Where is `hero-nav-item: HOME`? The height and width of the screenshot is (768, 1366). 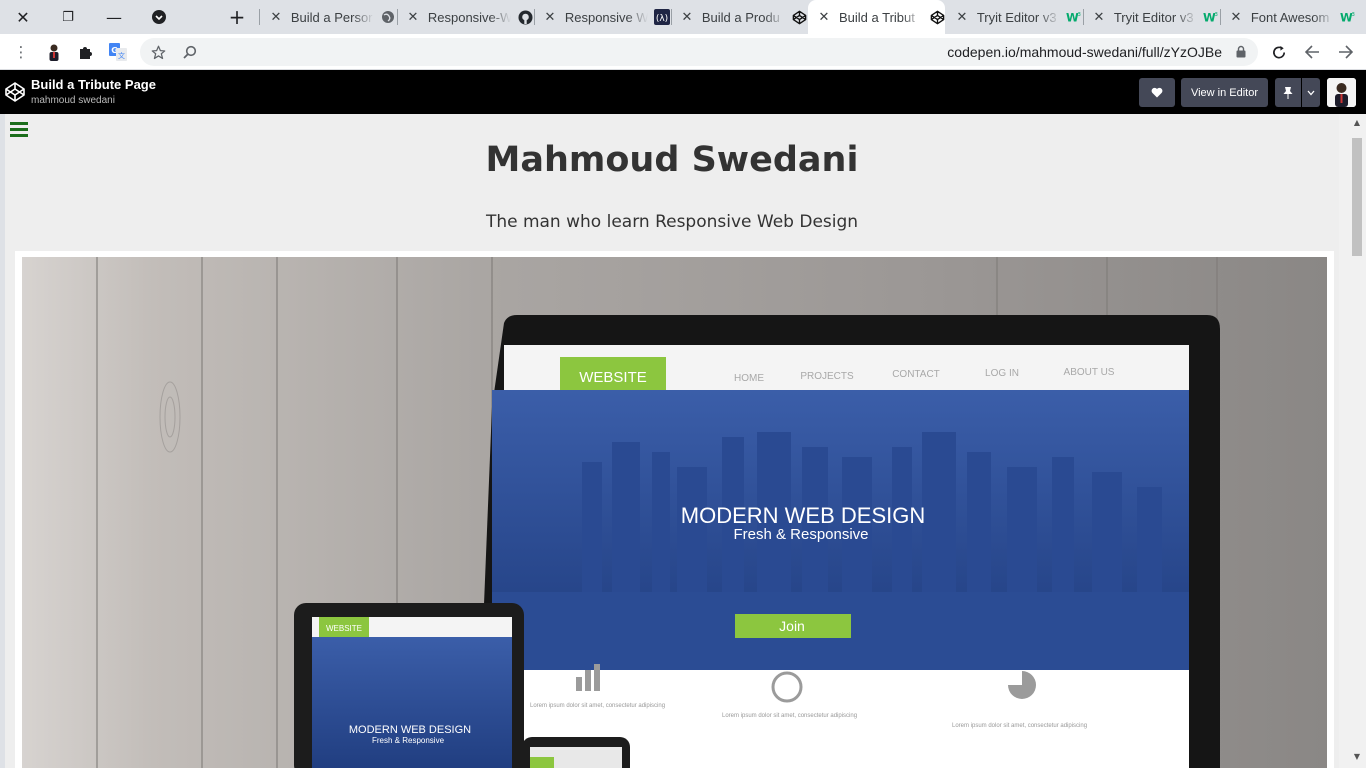
hero-nav-item: HOME is located at coordinates (749, 378).